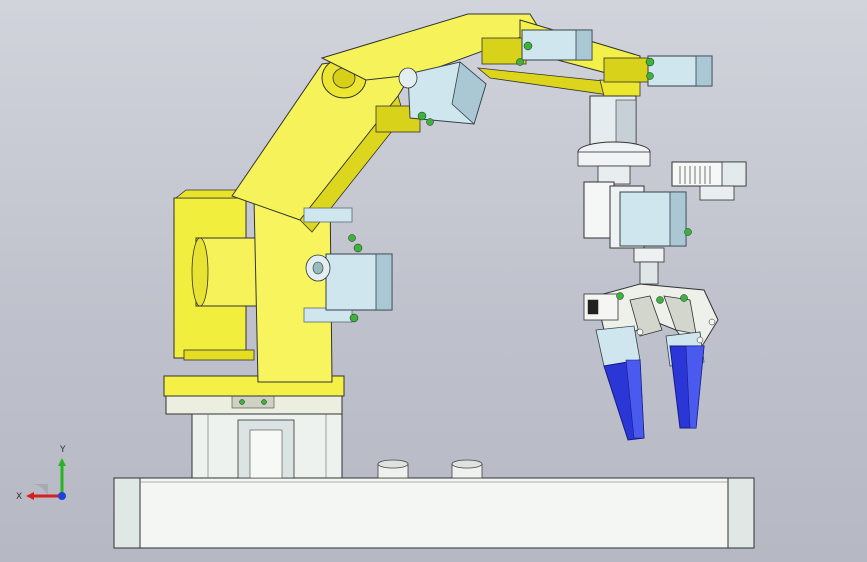 This screenshot has width=867, height=562. What do you see at coordinates (30, 496) in the screenshot?
I see `x-axis-arrow-icon` at bounding box center [30, 496].